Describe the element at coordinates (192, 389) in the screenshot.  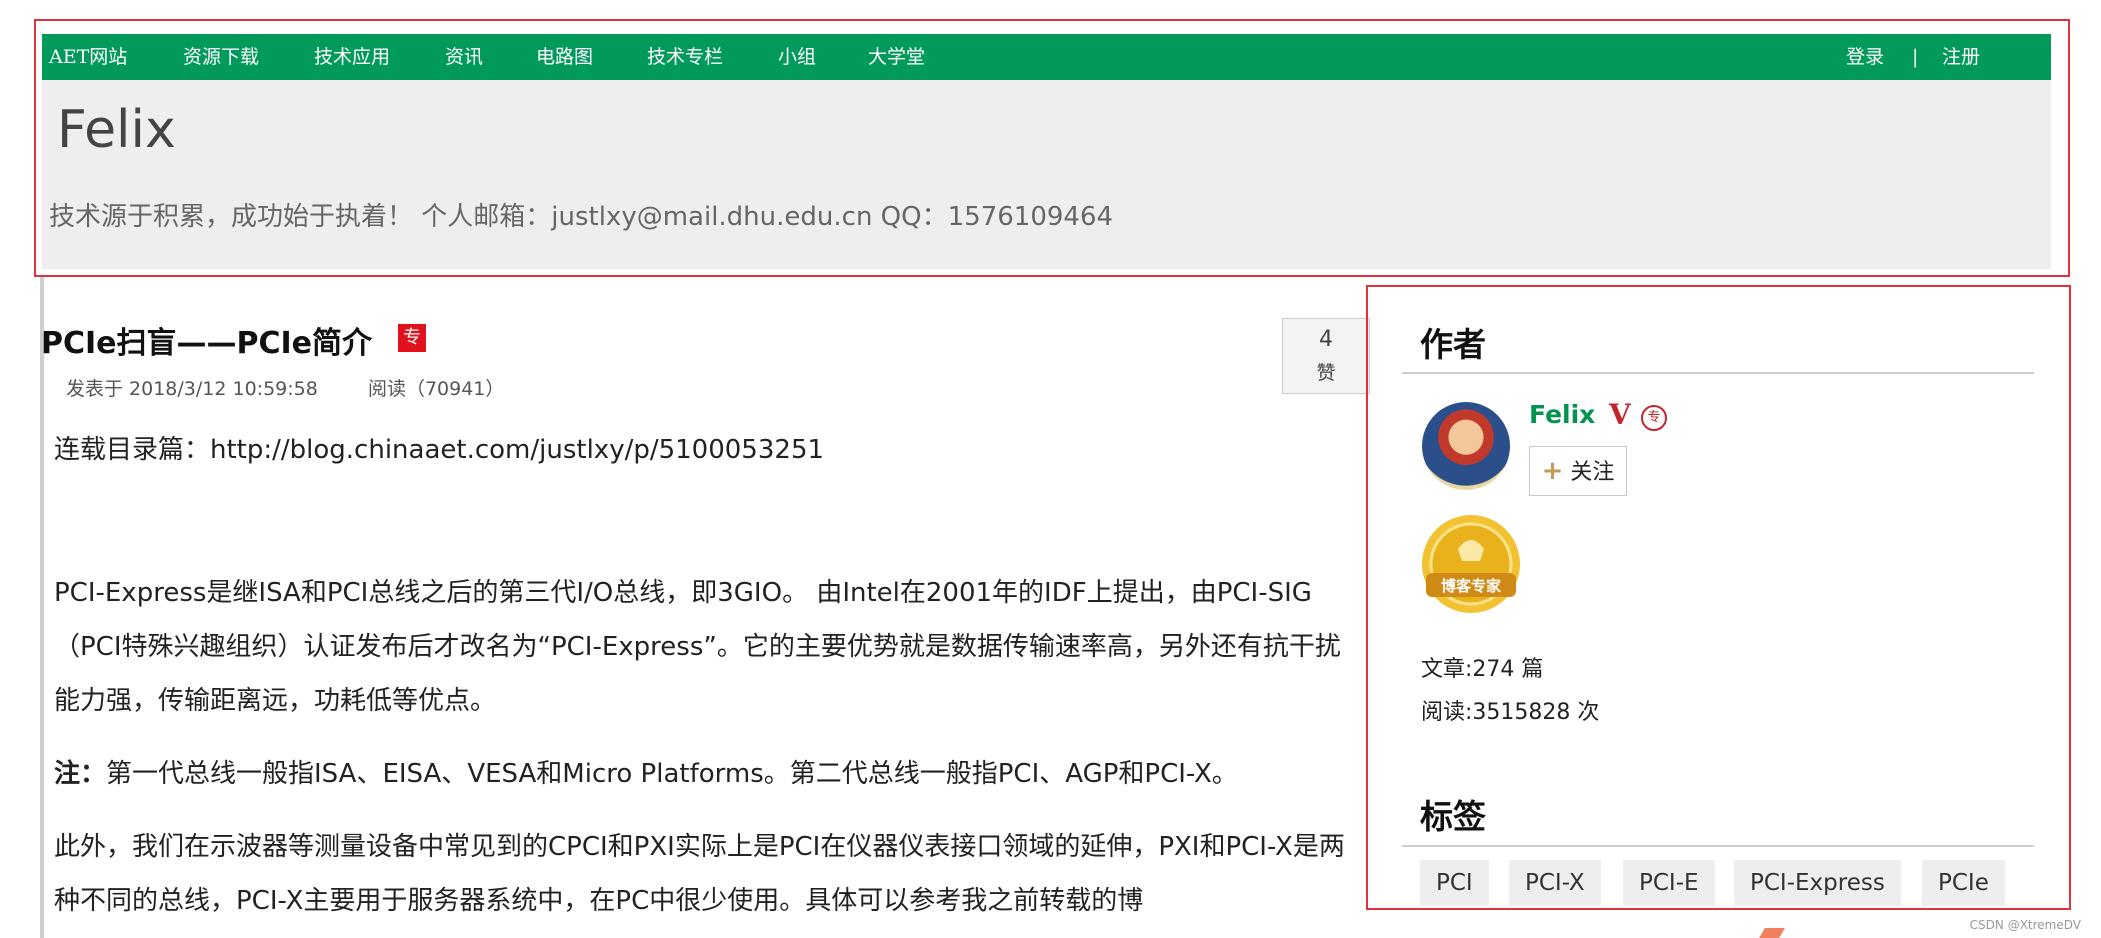
I see `publish-date: 发表于 2018/3/12 10:59:58` at that location.